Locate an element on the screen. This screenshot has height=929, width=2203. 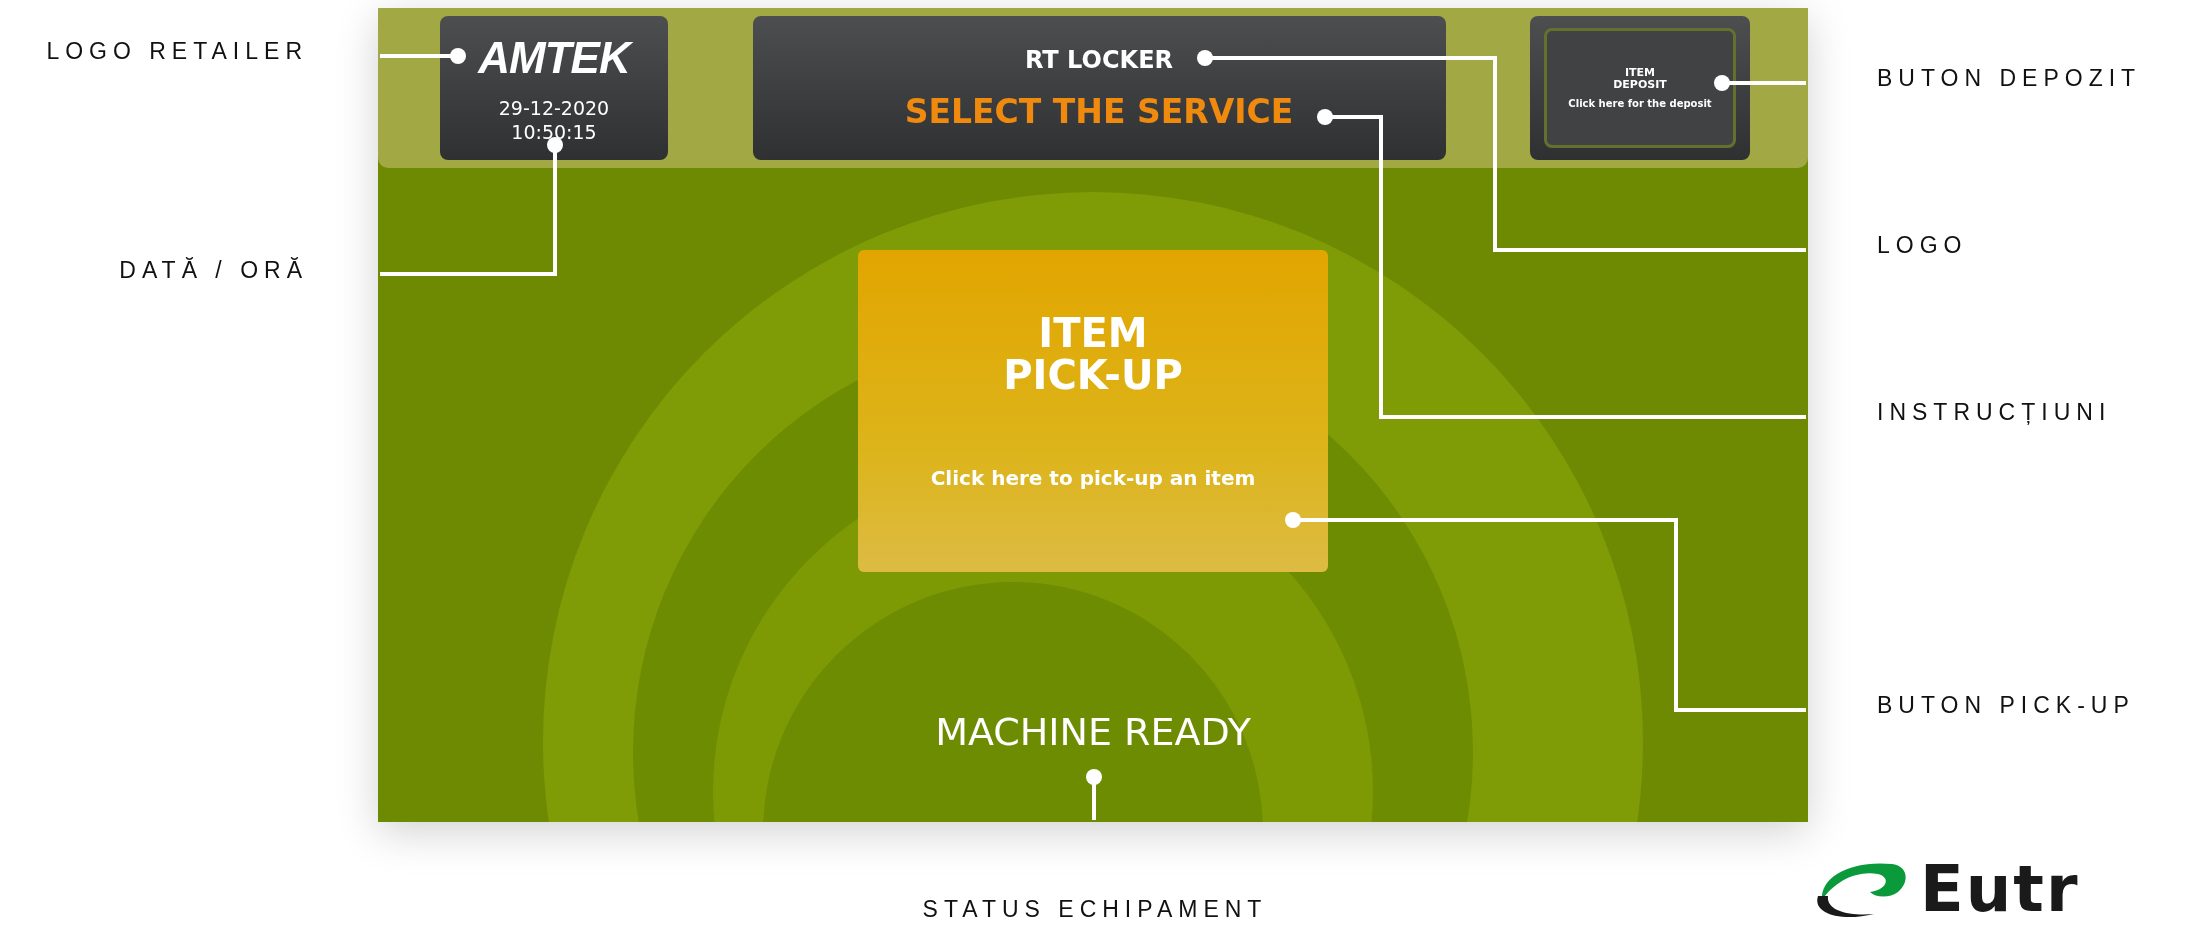
annotation-label: BUTON PICK-UP is located at coordinates (2006, 706).